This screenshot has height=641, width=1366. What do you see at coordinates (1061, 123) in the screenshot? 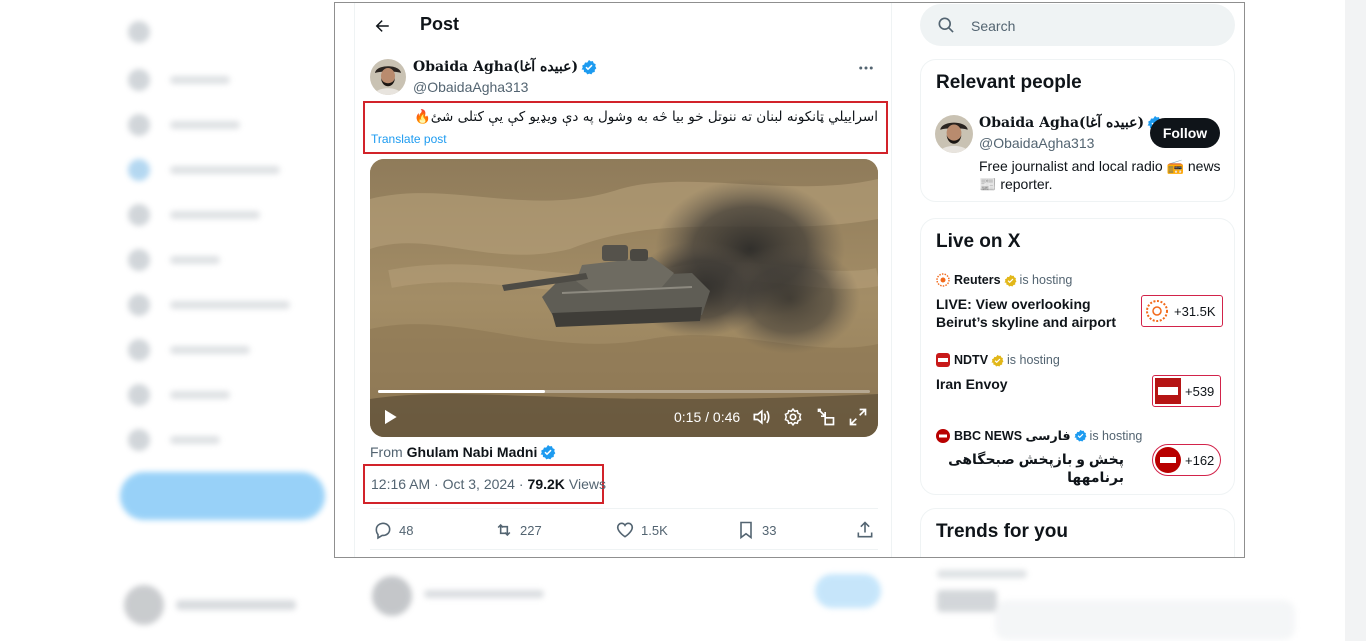
I see `person-name: Obaida Agha(عبیده آغا)` at bounding box center [1061, 123].